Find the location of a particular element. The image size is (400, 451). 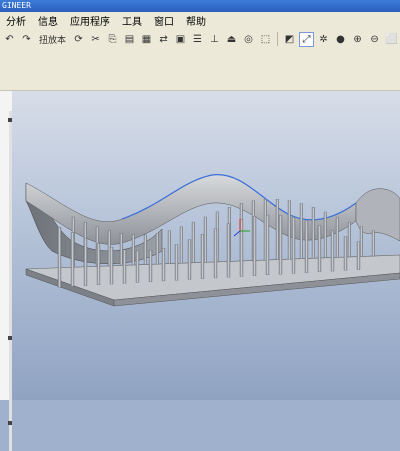

view-manager-icon: ⏏ is located at coordinates (231, 39).